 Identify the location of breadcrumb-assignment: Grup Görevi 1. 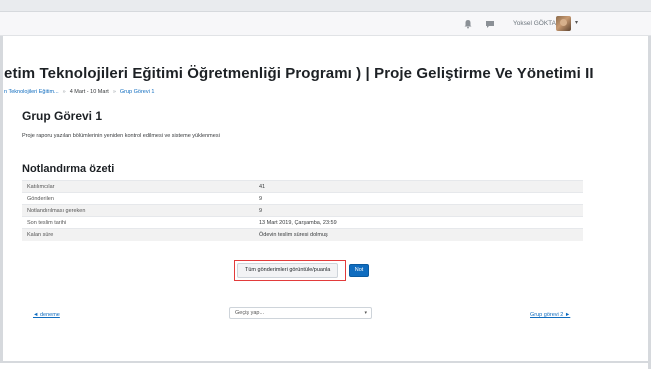
(137, 92).